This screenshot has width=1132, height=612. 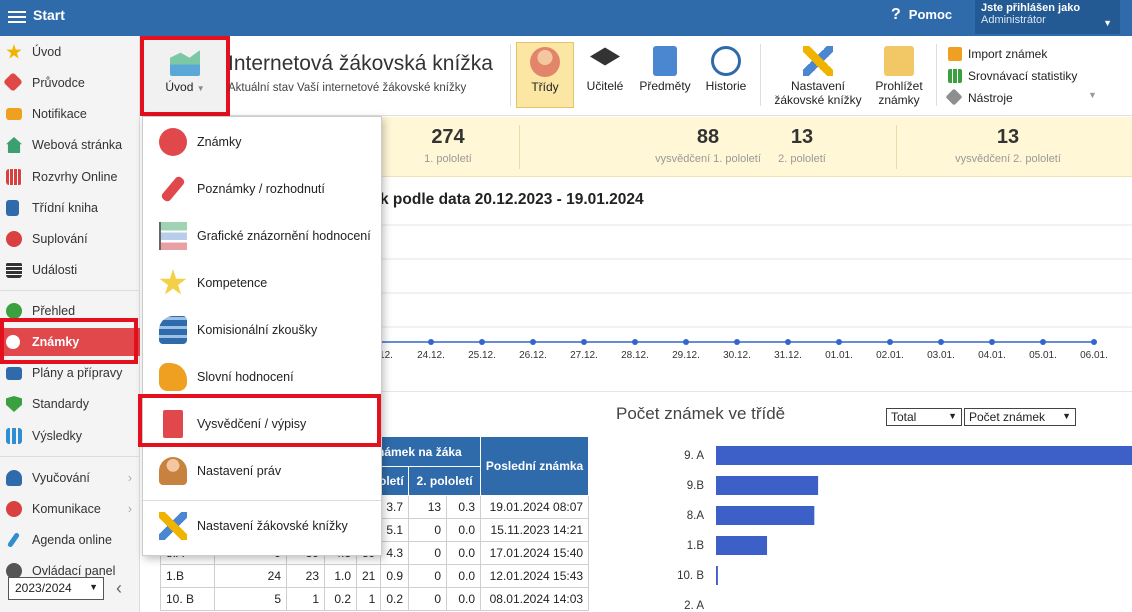 What do you see at coordinates (70, 83) in the screenshot?
I see `sidebar-item-pruvodce: Průvodce` at bounding box center [70, 83].